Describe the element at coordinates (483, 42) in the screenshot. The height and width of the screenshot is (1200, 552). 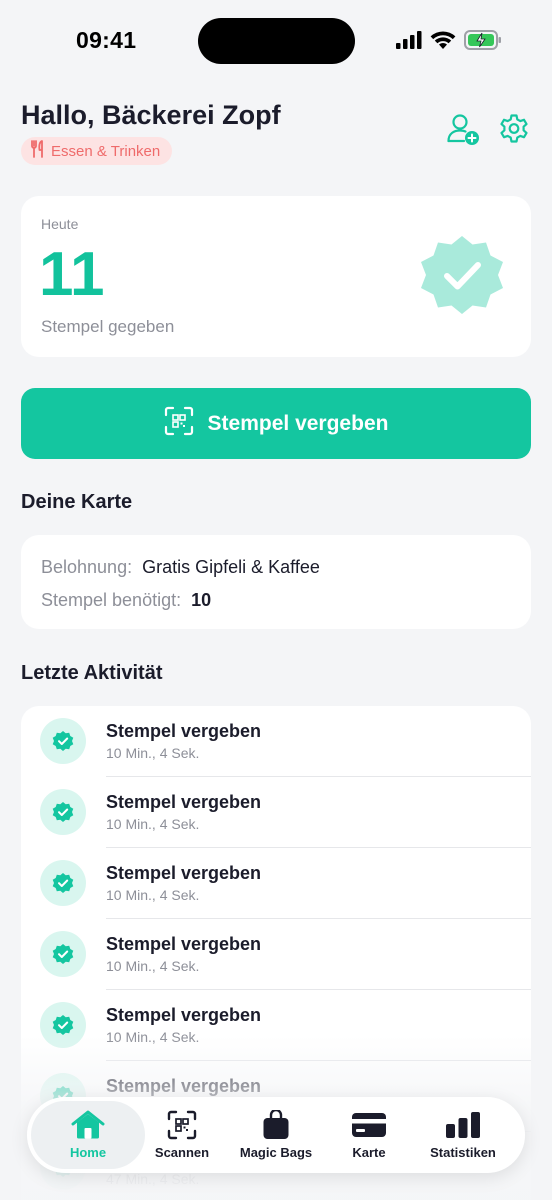
I see `battery-icon` at that location.